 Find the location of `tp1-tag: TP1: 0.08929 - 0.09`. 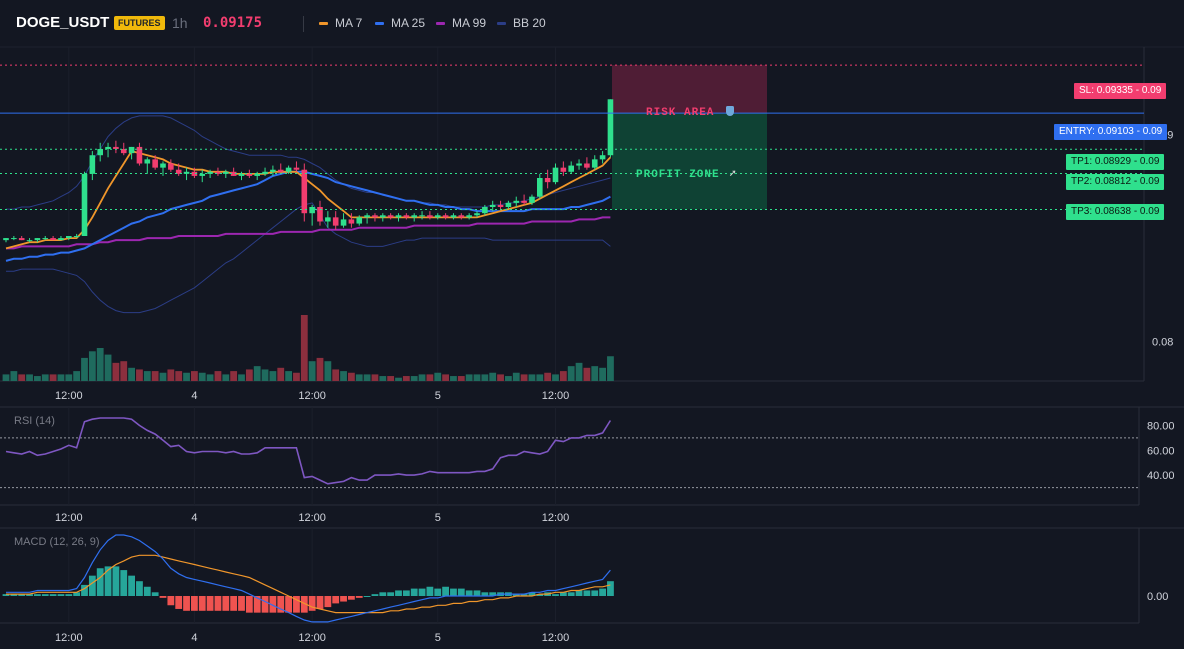

tp1-tag: TP1: 0.08929 - 0.09 is located at coordinates (1115, 162).